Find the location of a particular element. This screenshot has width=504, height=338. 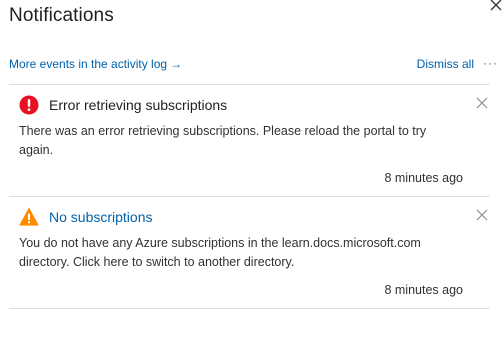

dismiss-all-button: Dismiss all is located at coordinates (445, 64).